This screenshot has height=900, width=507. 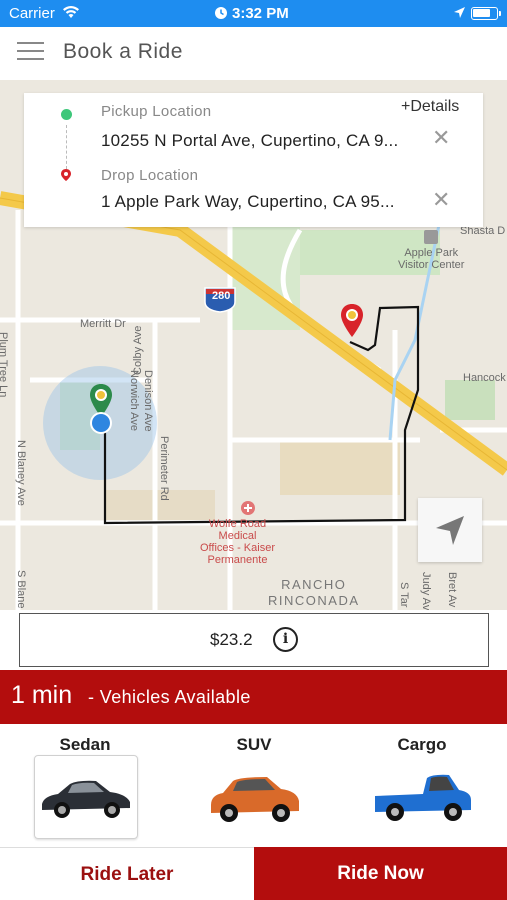 What do you see at coordinates (426, 591) in the screenshot?
I see `map-label-judy: Judy Av` at bounding box center [426, 591].